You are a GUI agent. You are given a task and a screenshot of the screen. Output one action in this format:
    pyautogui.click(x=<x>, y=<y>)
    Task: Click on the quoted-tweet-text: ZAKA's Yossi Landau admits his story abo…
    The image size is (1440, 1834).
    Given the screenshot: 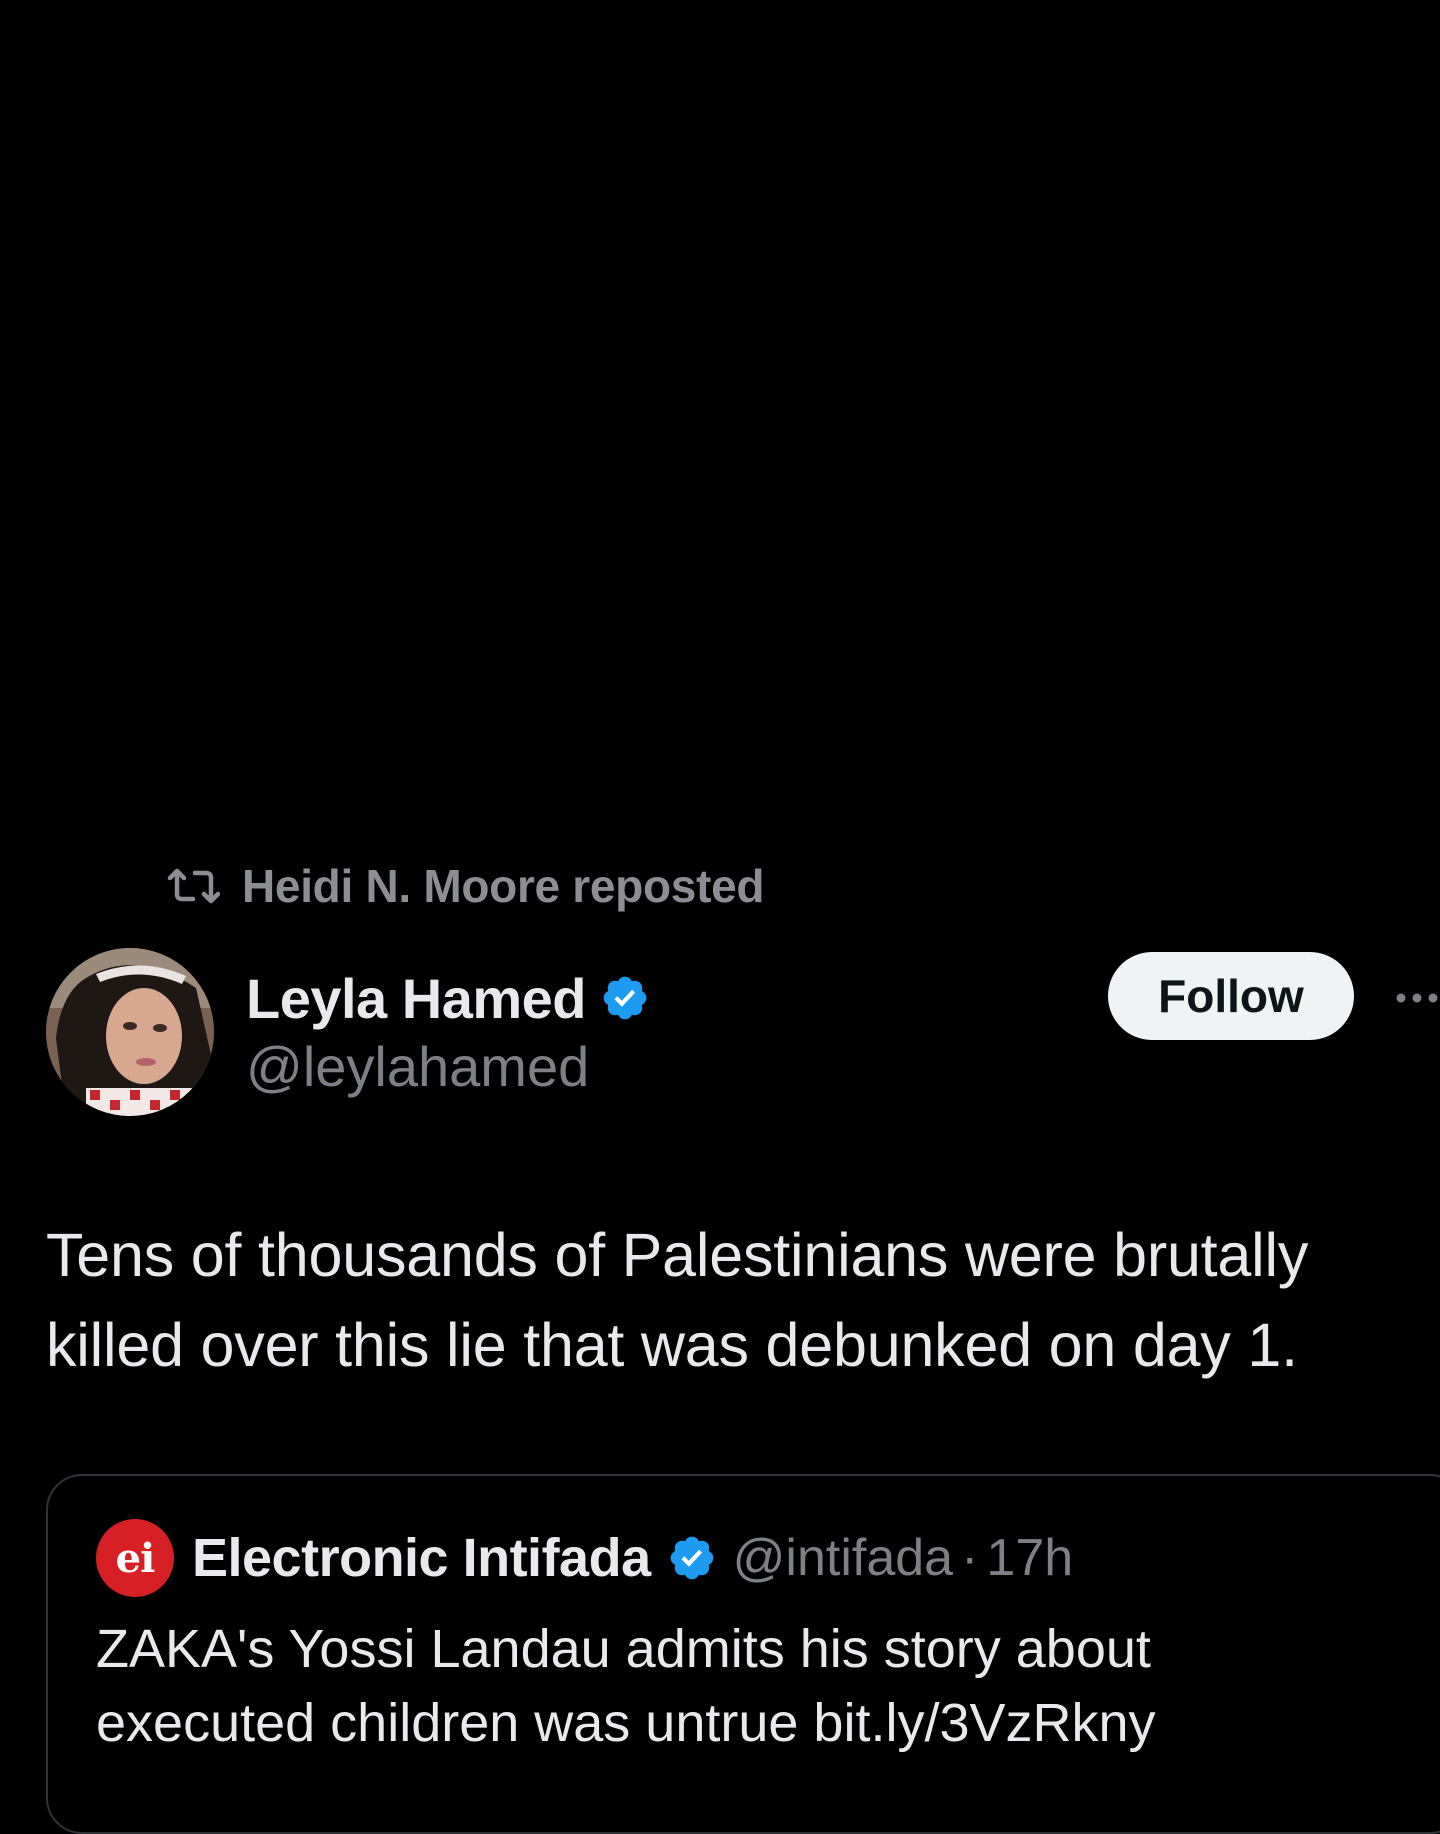 What is the action you would take?
    pyautogui.click(x=746, y=1686)
    